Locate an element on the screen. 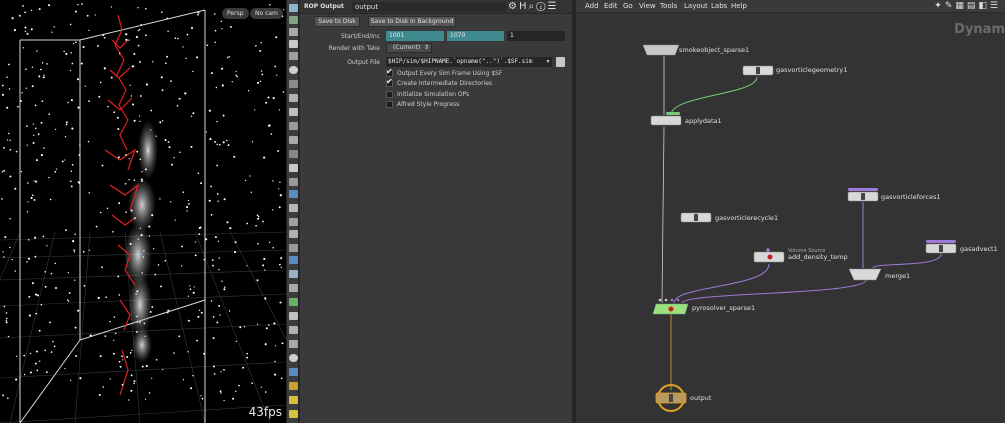 This screenshot has height=423, width=1005. checkbox-create-intermediate-dirs is located at coordinates (389, 82).